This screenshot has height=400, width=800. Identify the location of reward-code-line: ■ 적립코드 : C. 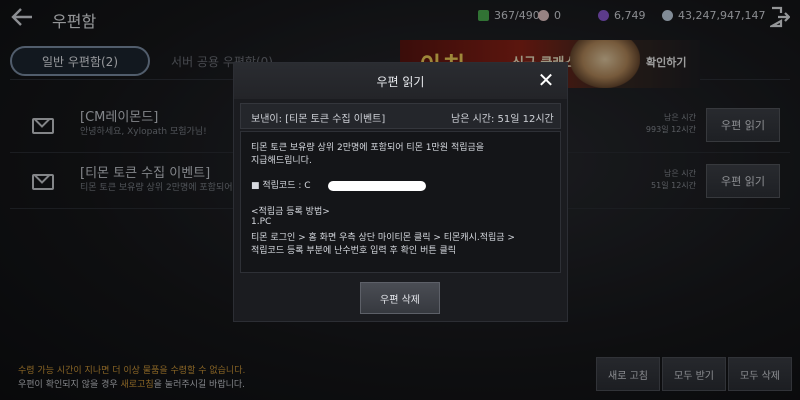
(281, 184).